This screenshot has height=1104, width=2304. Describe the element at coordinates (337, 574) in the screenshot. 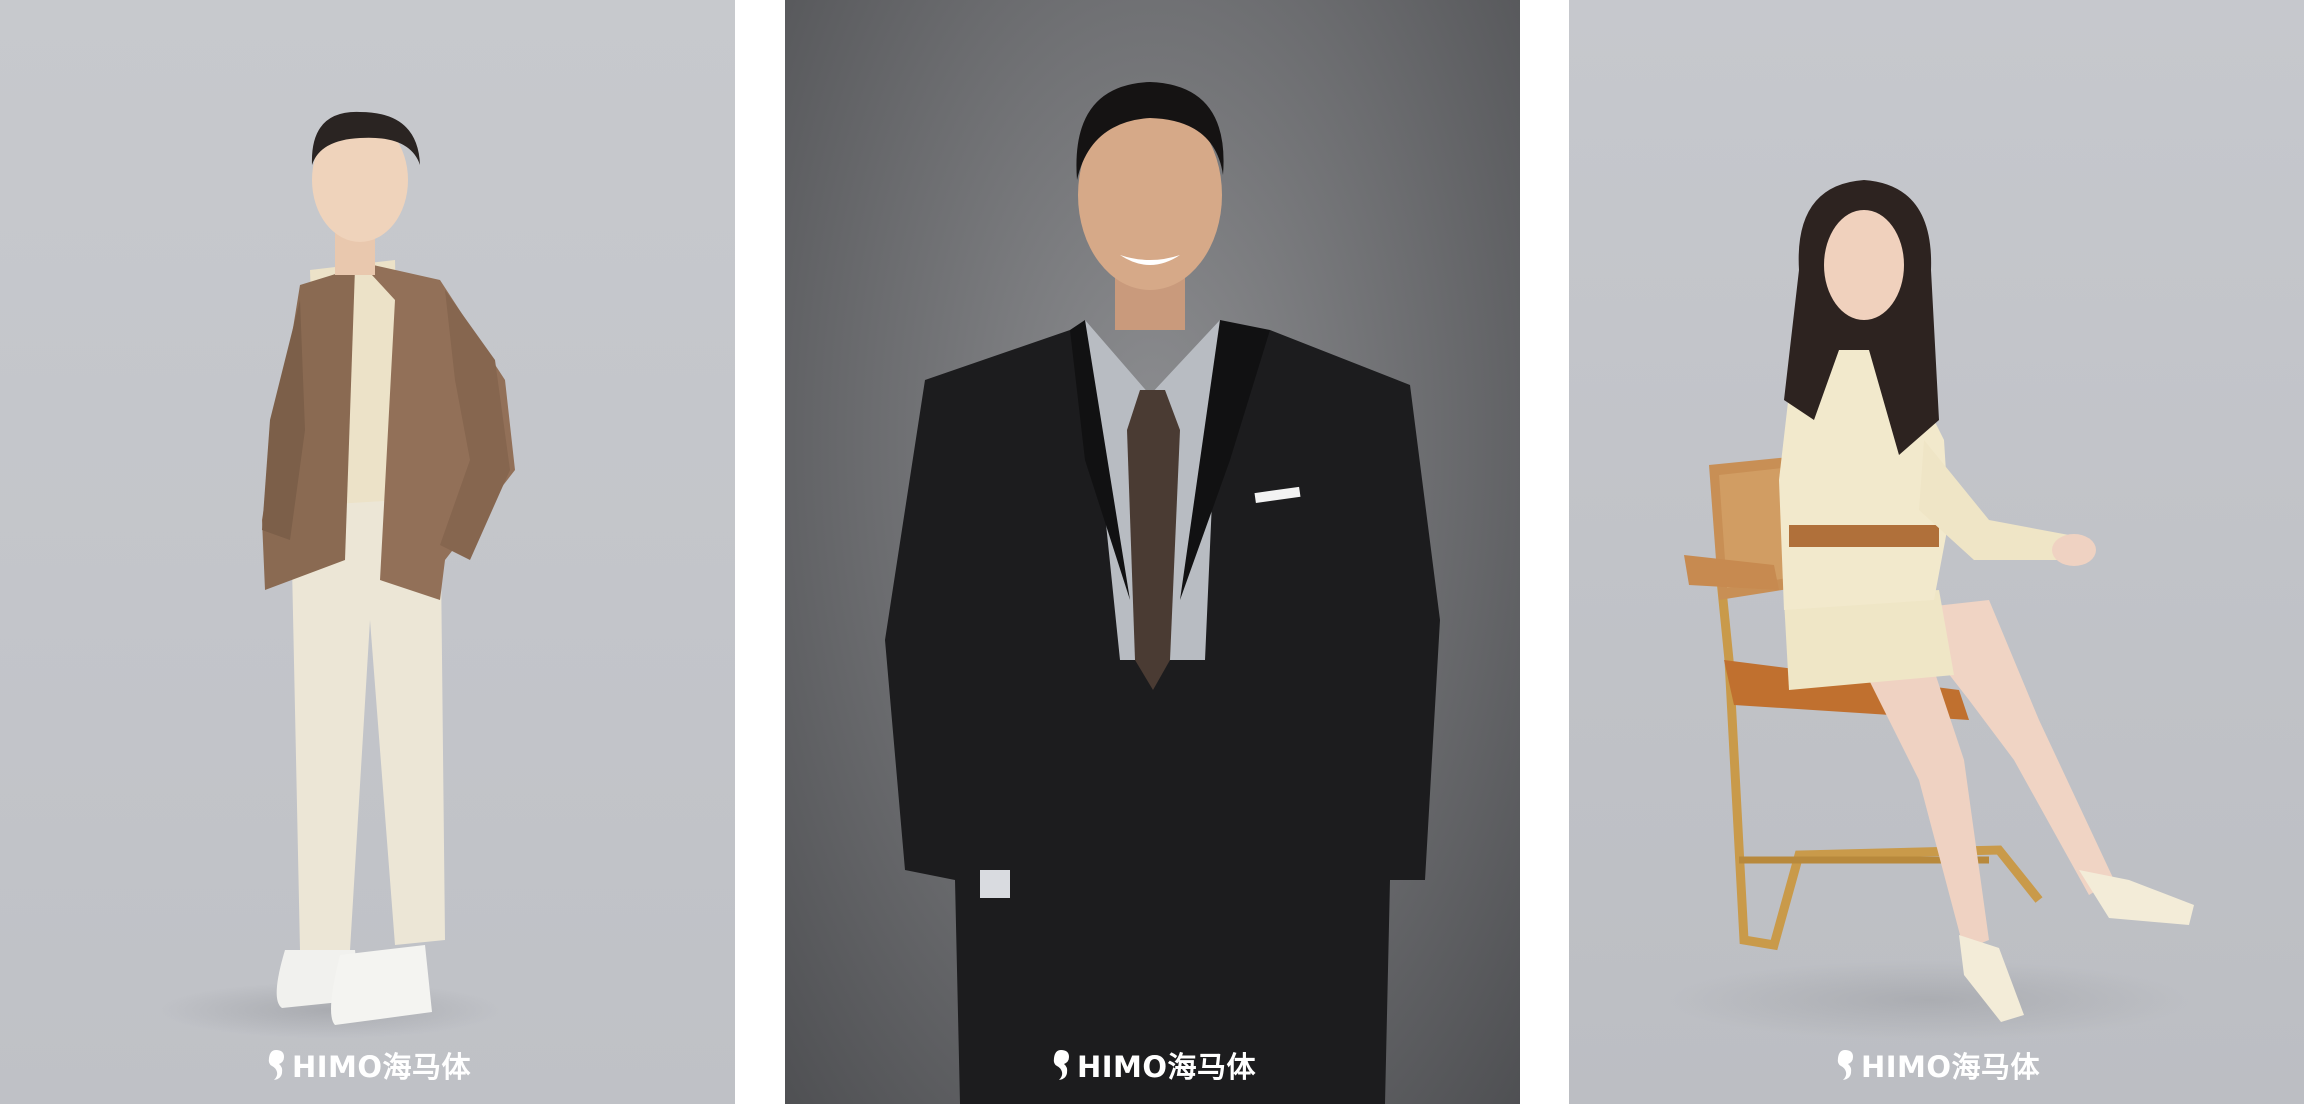

I see `standing-man-photo` at that location.